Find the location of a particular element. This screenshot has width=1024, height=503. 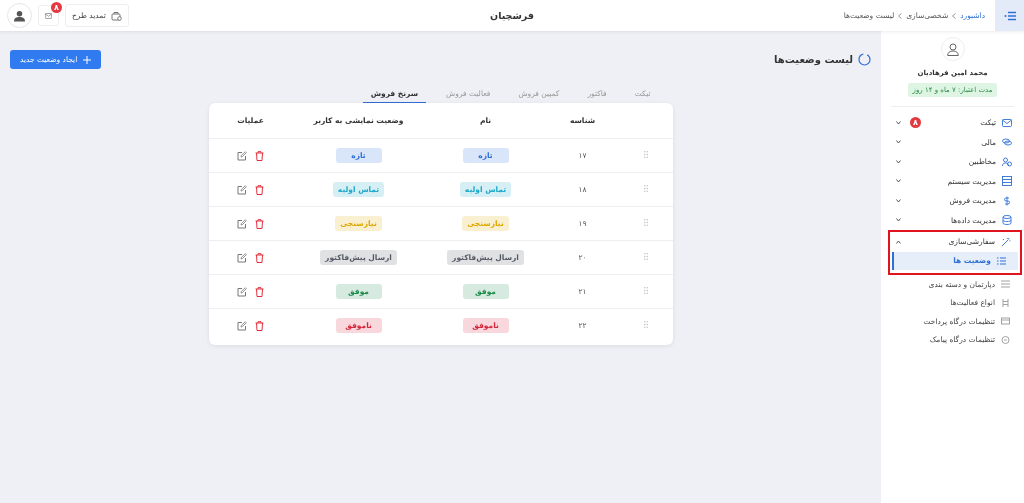

page-title: لیست وضعیت‌ها is located at coordinates (813, 59).